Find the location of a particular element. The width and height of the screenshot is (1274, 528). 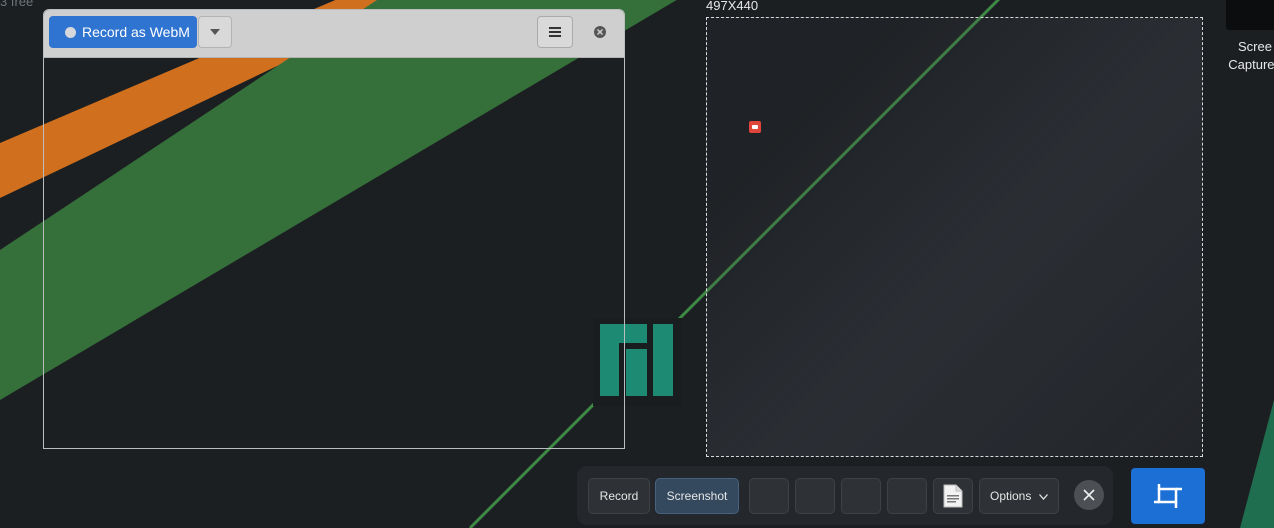

window-close-button is located at coordinates (600, 32).